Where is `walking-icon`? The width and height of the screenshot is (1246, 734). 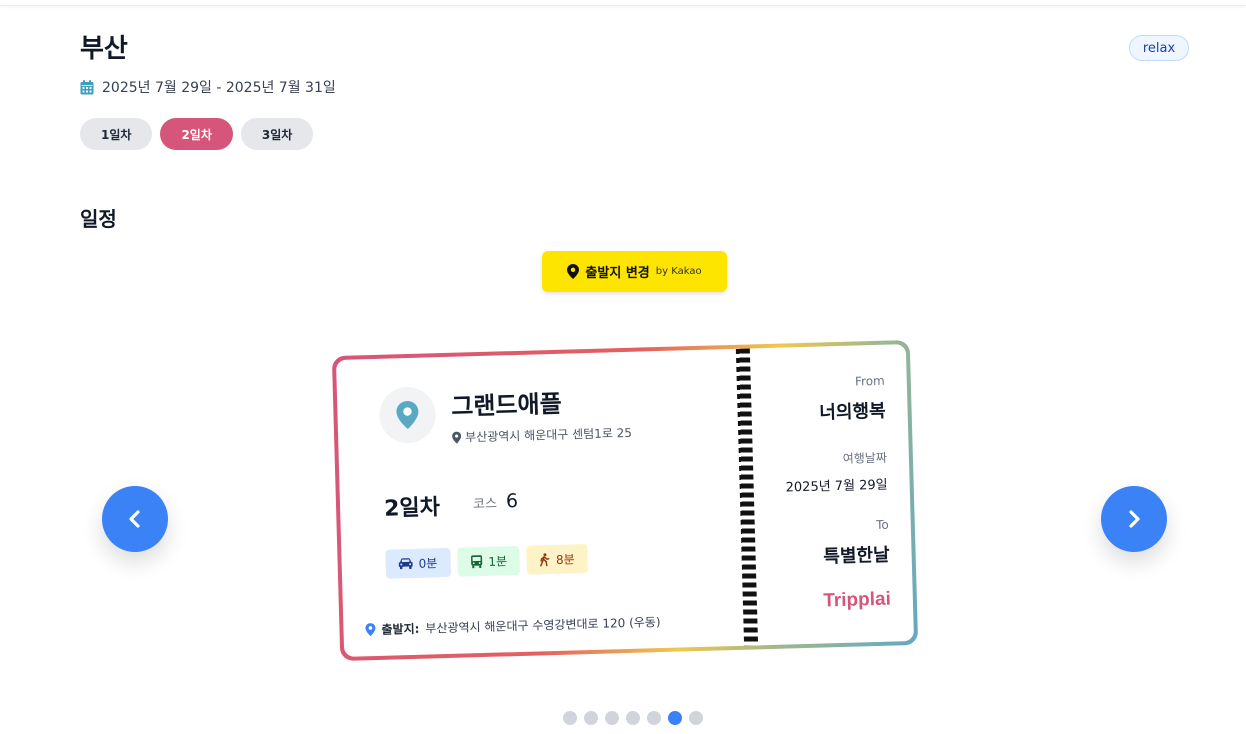
walking-icon is located at coordinates (545, 560).